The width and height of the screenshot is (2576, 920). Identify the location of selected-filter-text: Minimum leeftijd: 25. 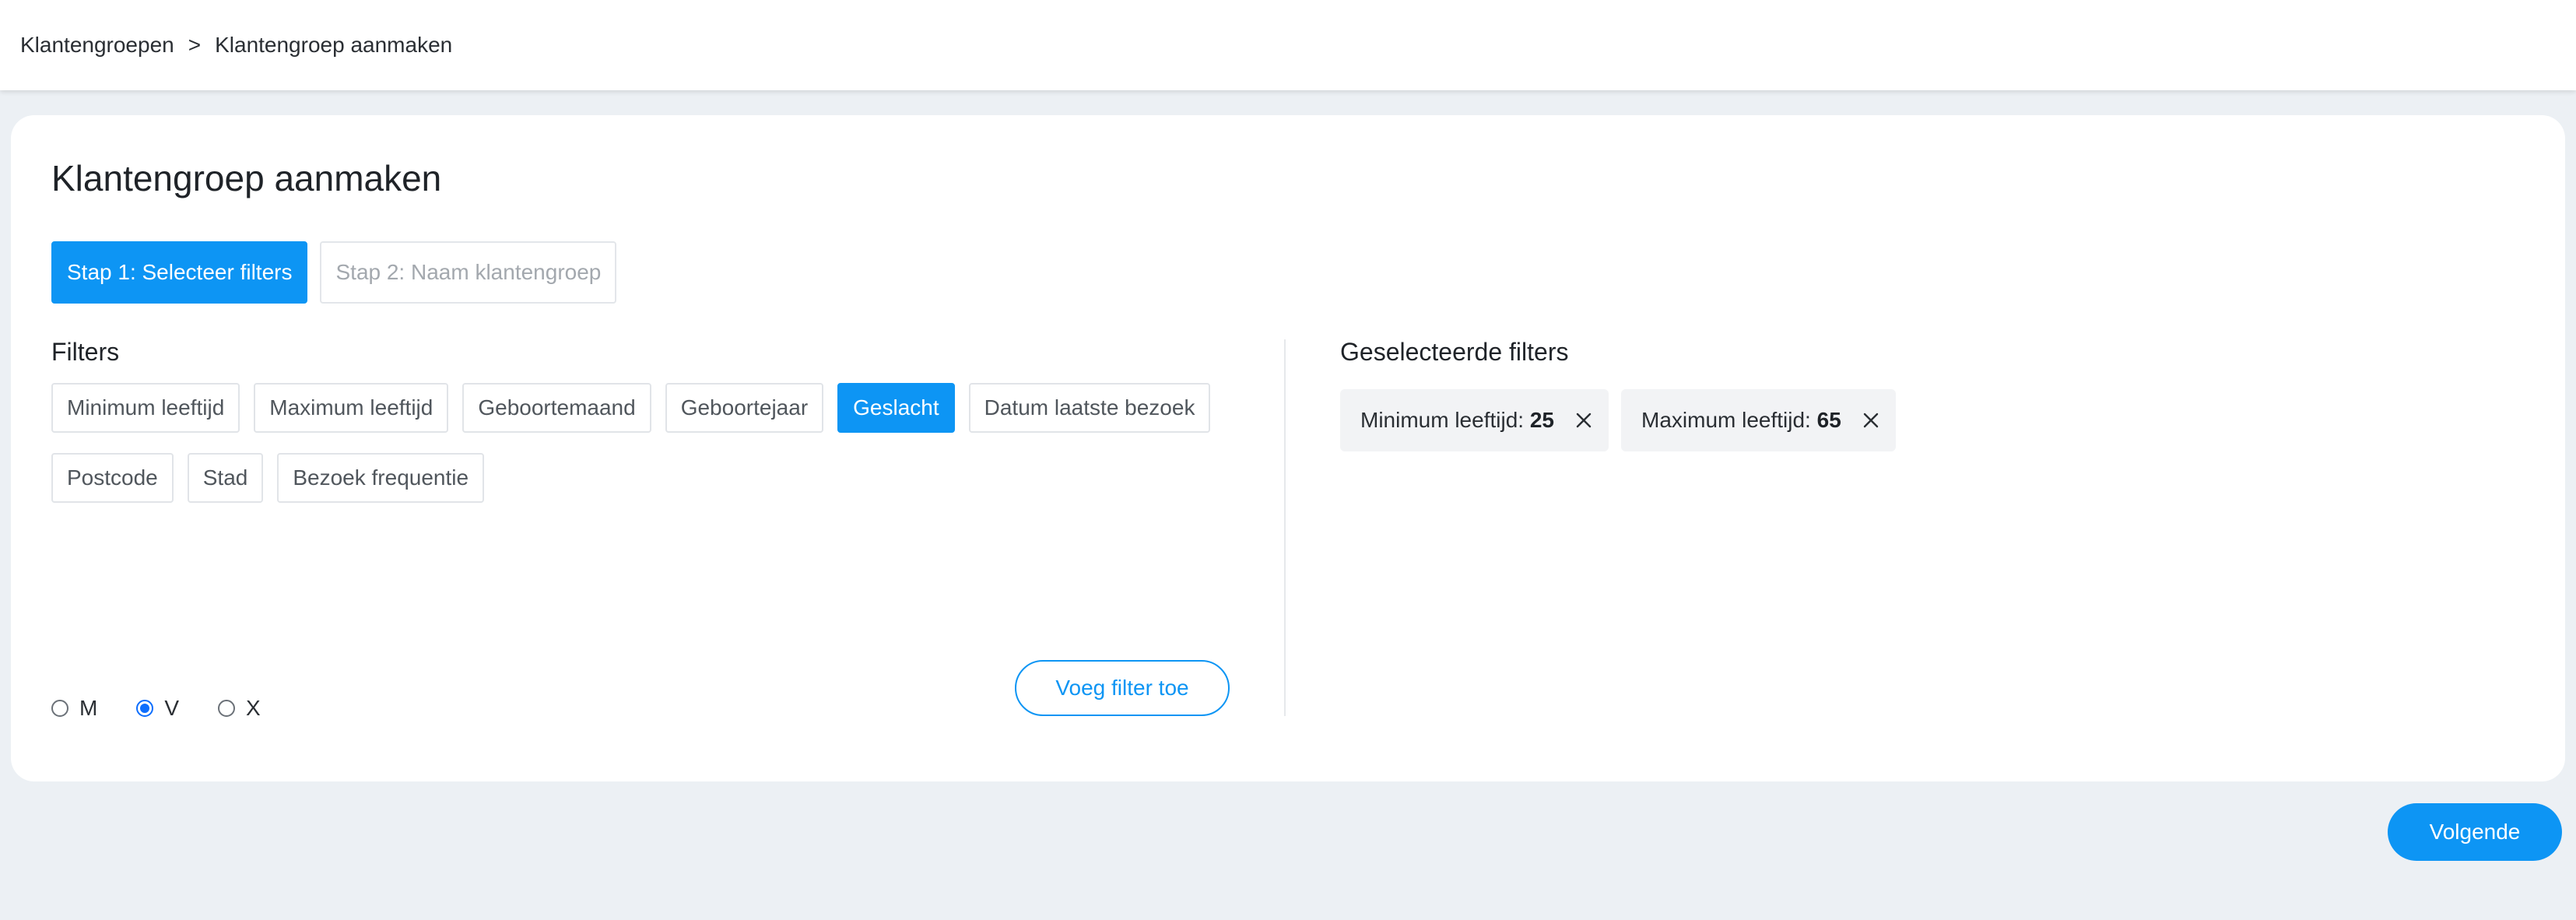
(1457, 420).